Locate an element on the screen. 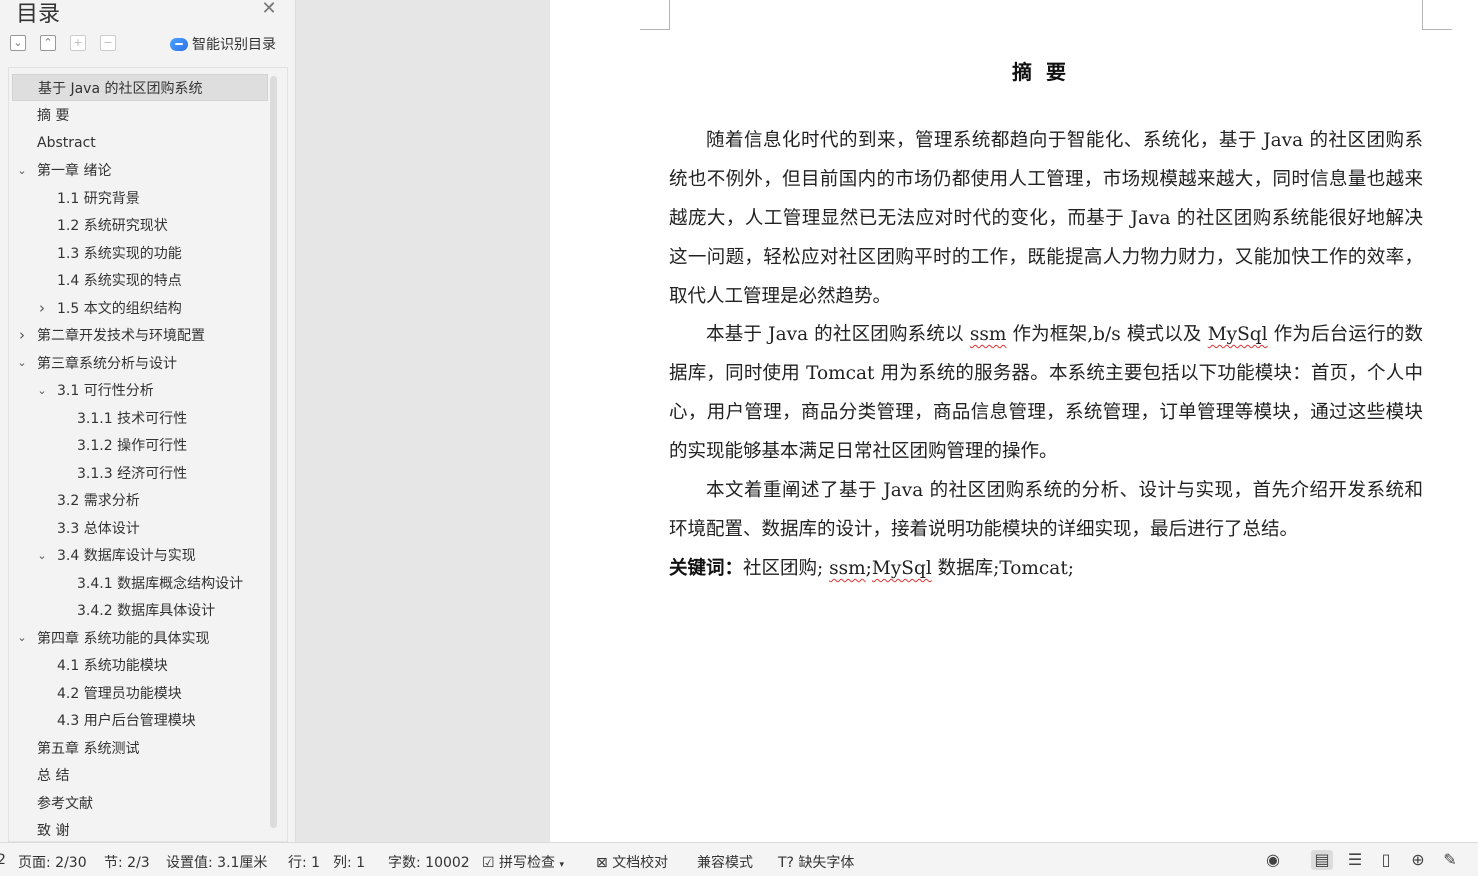 This screenshot has height=876, width=1478. missing-font-label: 缺失字体 is located at coordinates (826, 863).